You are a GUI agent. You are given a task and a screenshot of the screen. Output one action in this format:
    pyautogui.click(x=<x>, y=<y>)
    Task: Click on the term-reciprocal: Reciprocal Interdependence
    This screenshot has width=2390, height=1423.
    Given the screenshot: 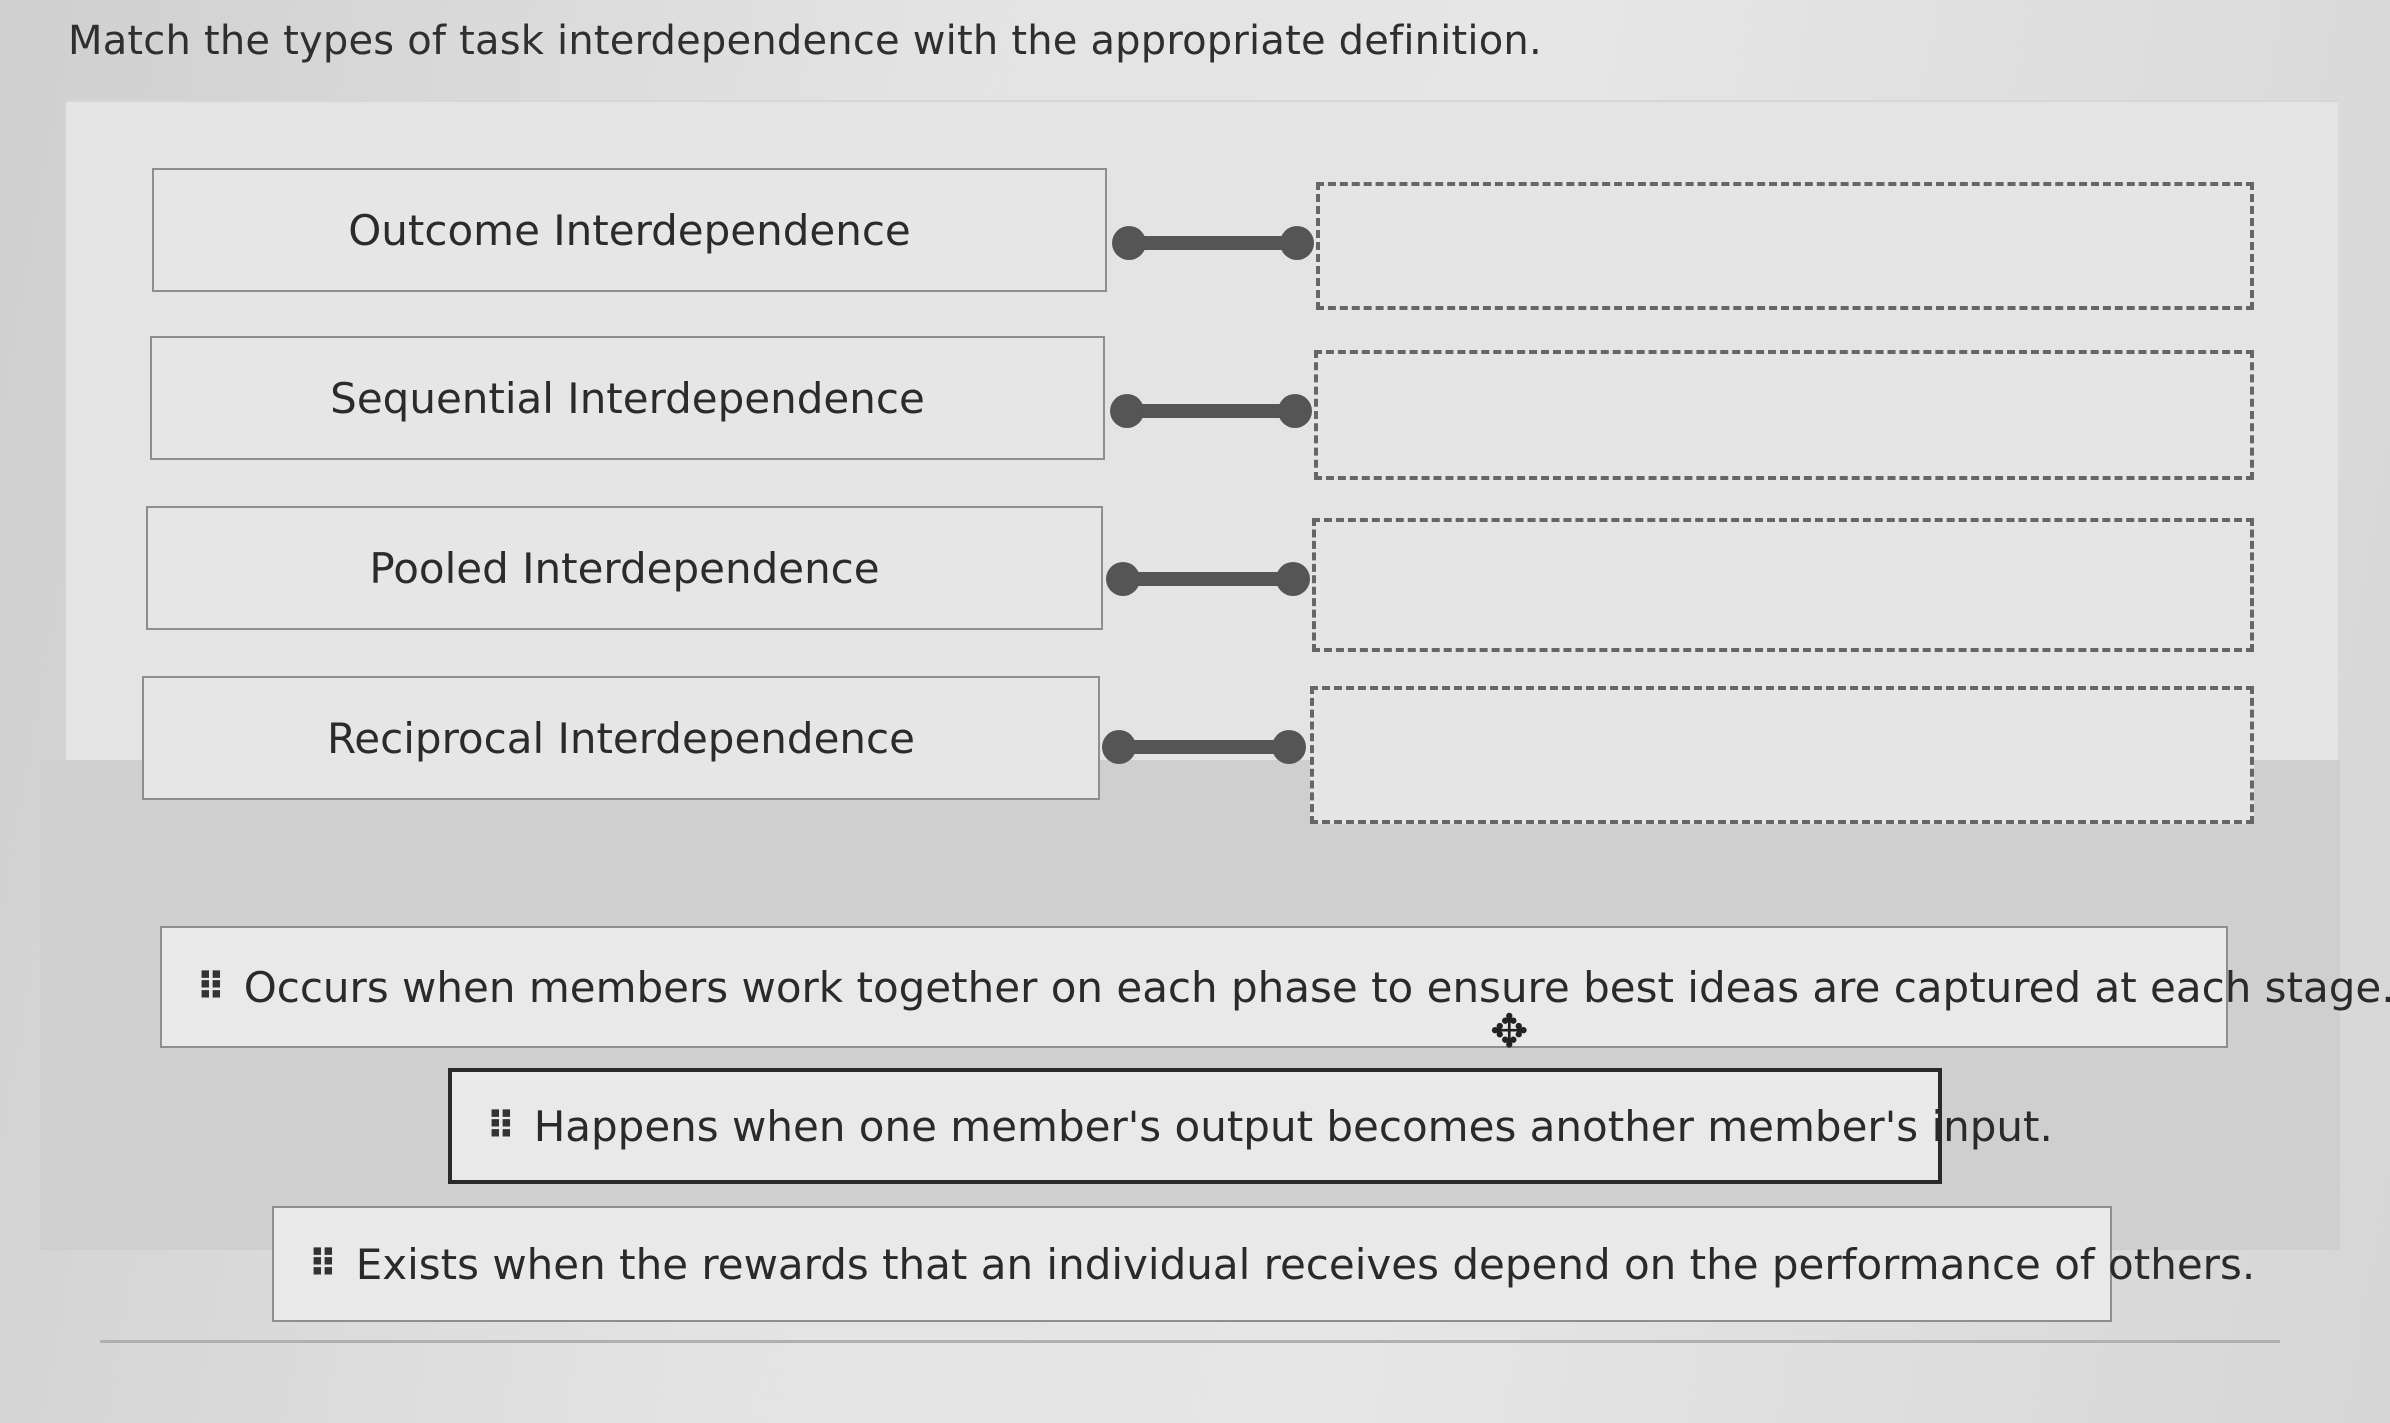 What is the action you would take?
    pyautogui.click(x=621, y=738)
    